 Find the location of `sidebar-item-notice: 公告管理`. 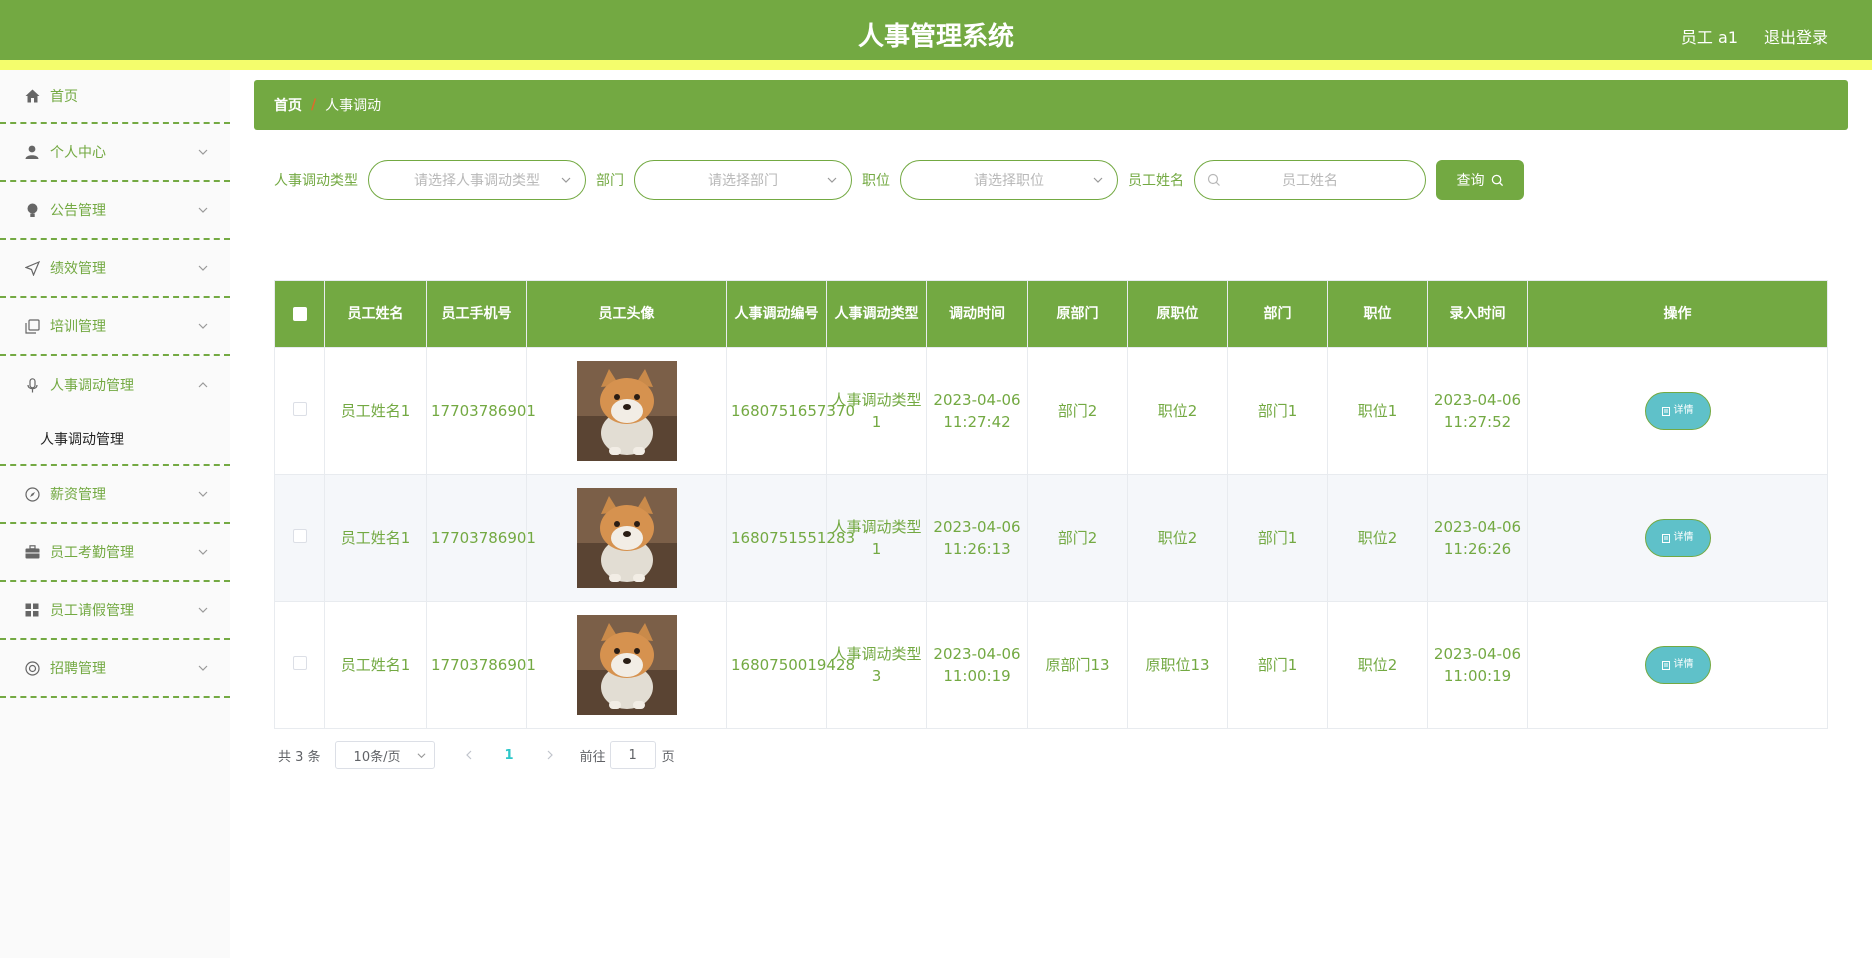

sidebar-item-notice: 公告管理 is located at coordinates (115, 211).